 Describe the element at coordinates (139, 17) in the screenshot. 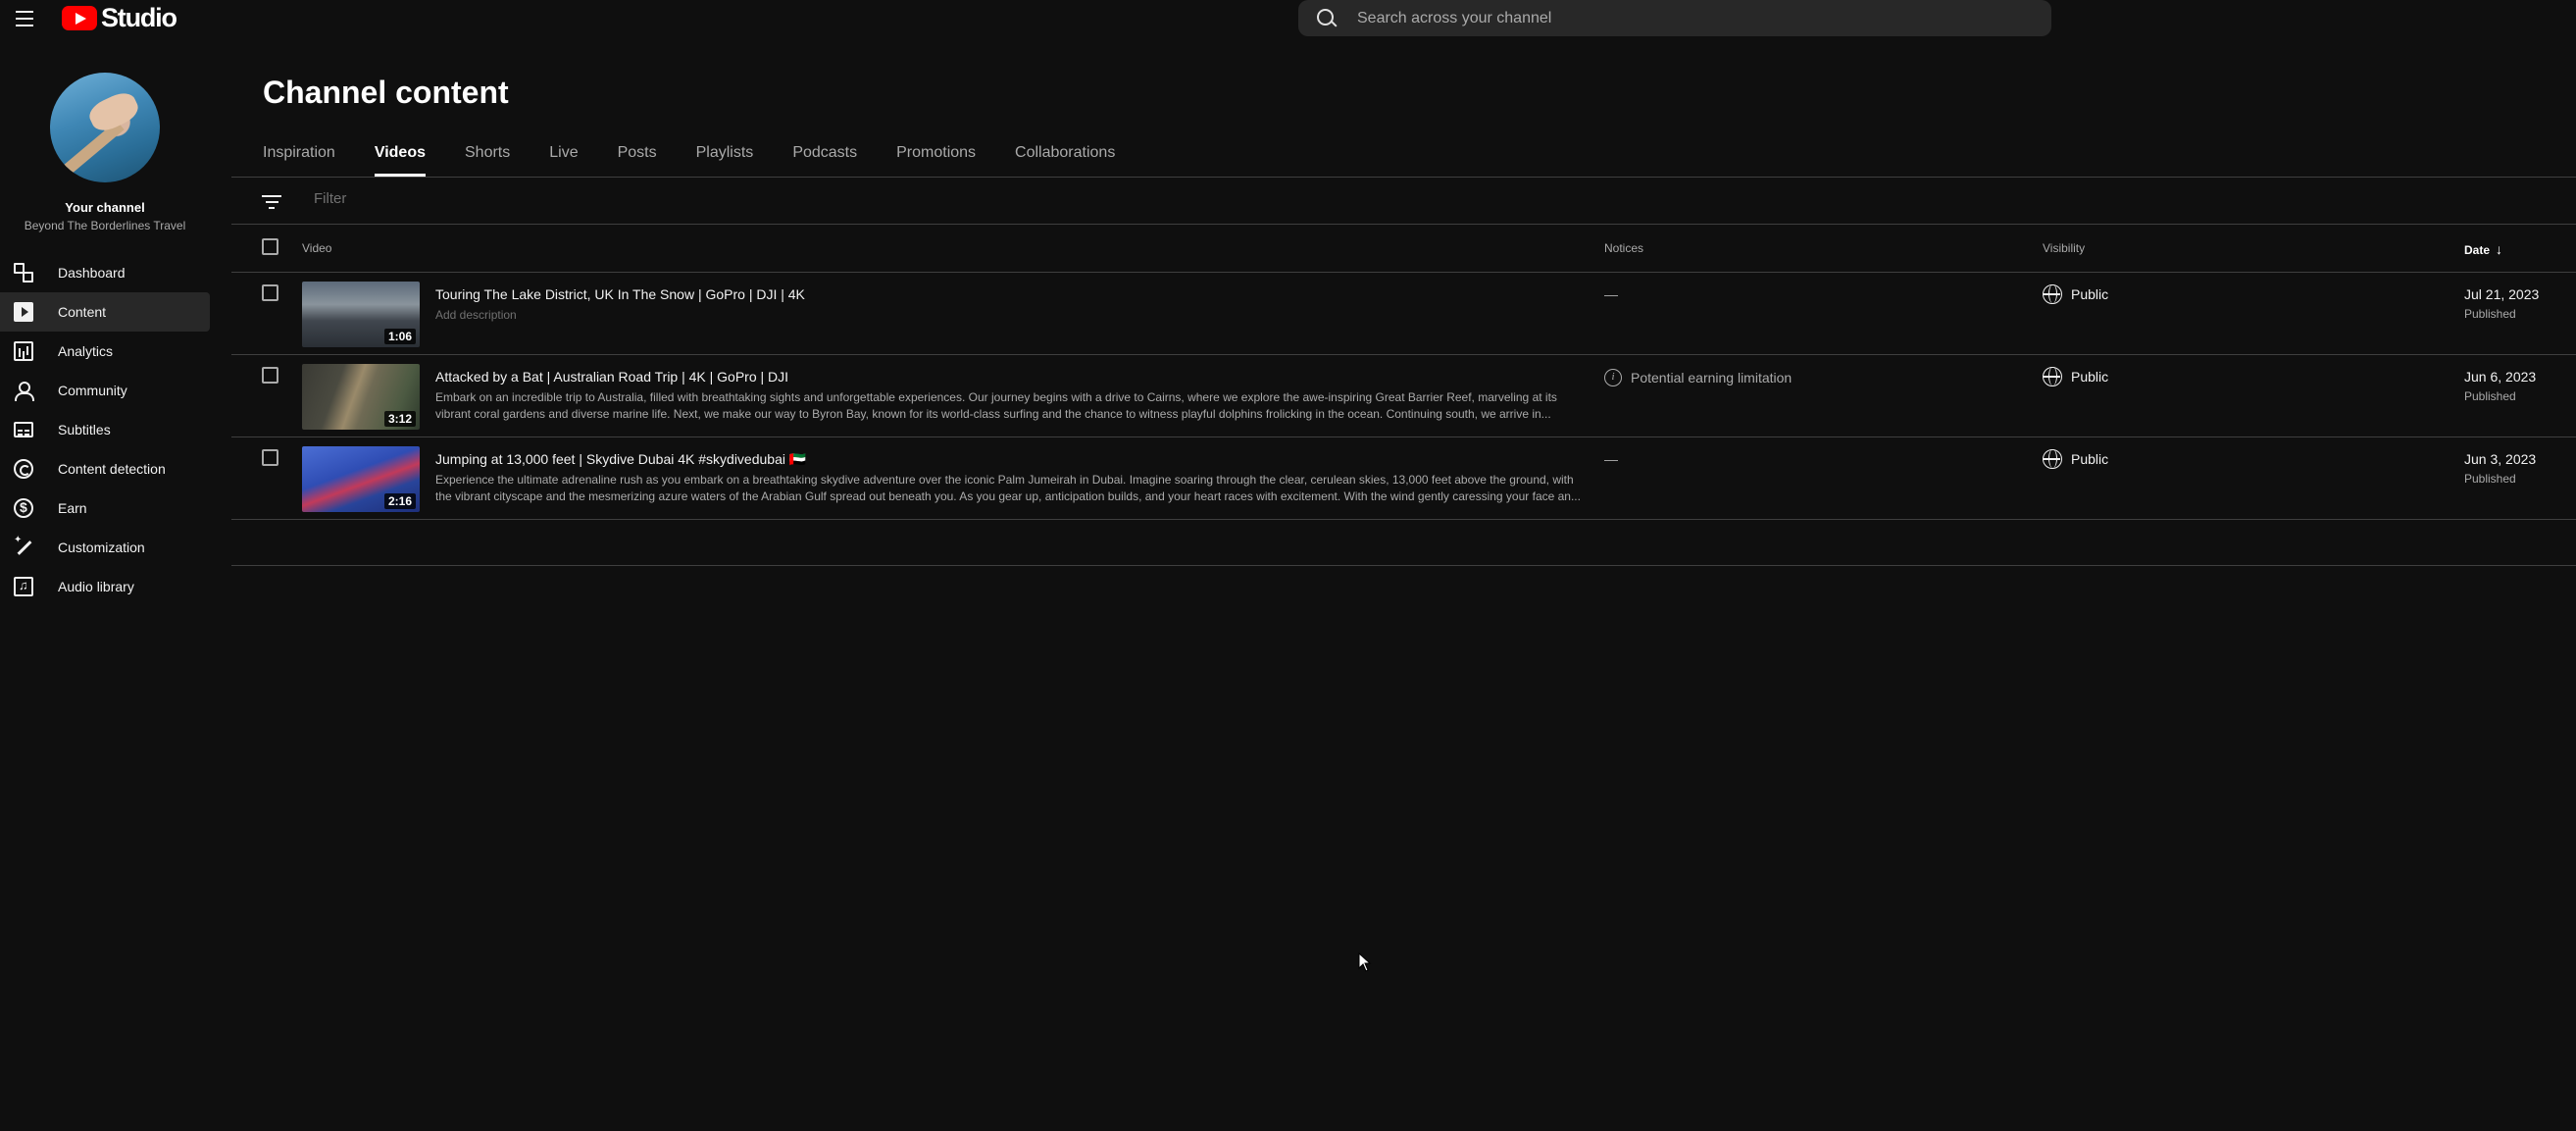

I see `logo-text: Studio` at that location.